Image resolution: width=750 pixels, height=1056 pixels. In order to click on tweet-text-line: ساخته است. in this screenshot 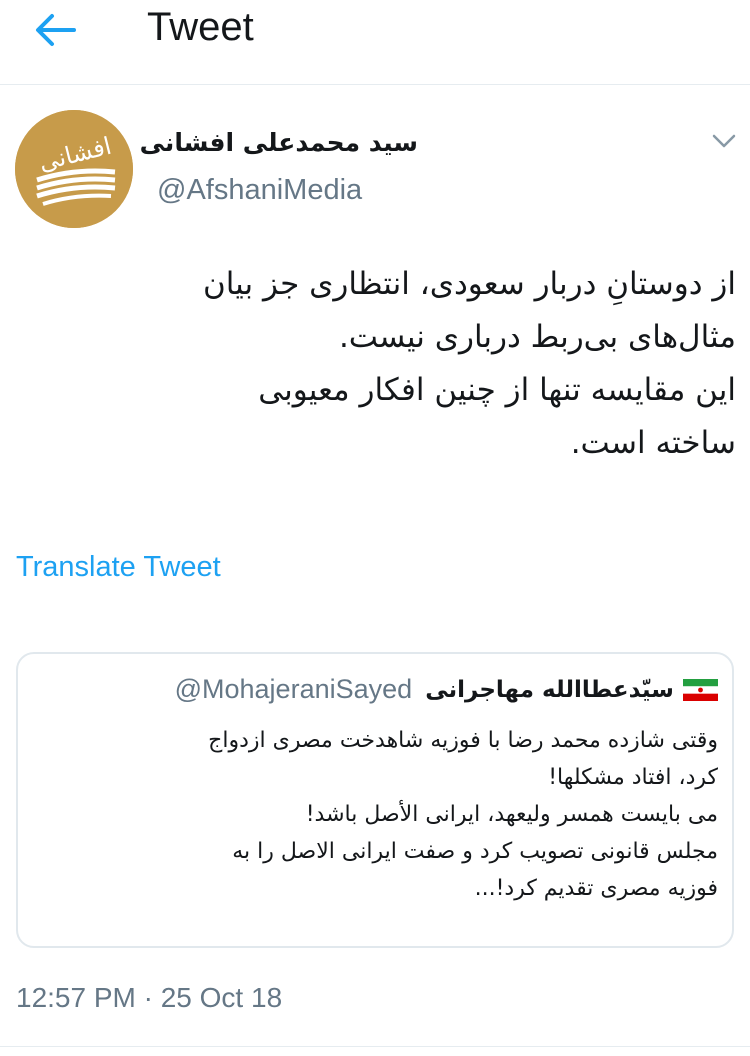, I will do `click(653, 443)`.